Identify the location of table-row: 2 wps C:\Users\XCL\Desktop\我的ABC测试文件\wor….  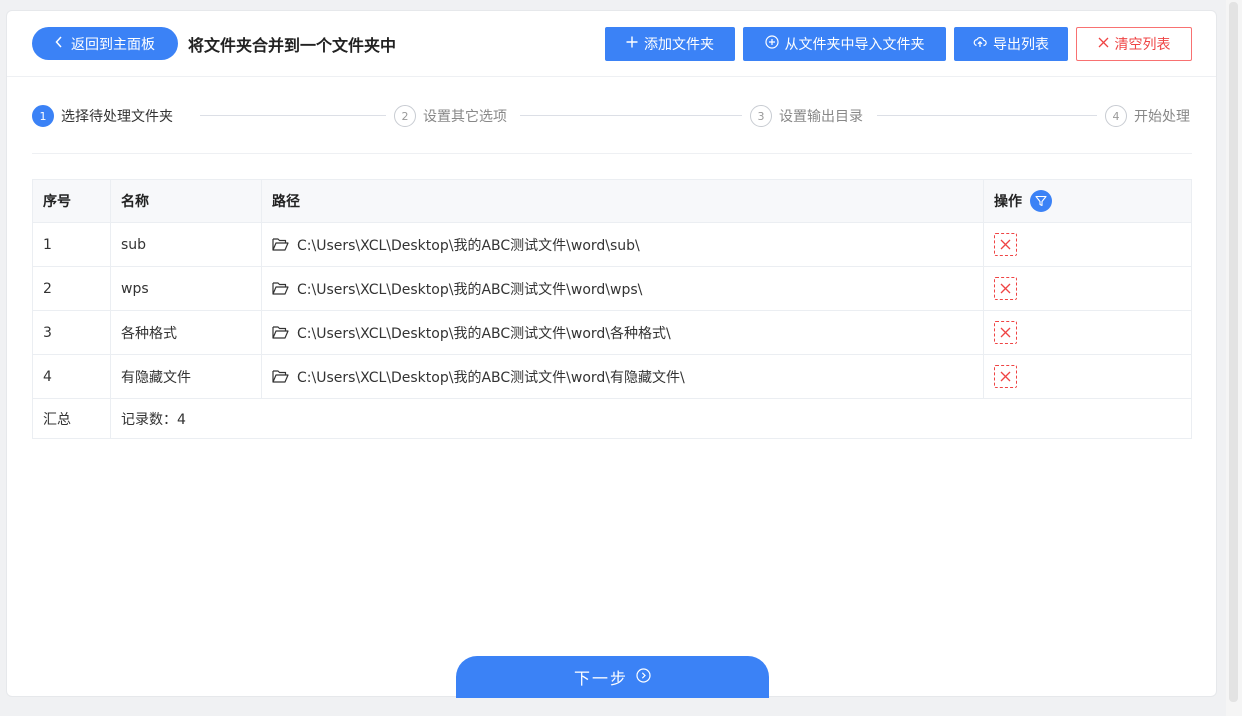
(612, 289).